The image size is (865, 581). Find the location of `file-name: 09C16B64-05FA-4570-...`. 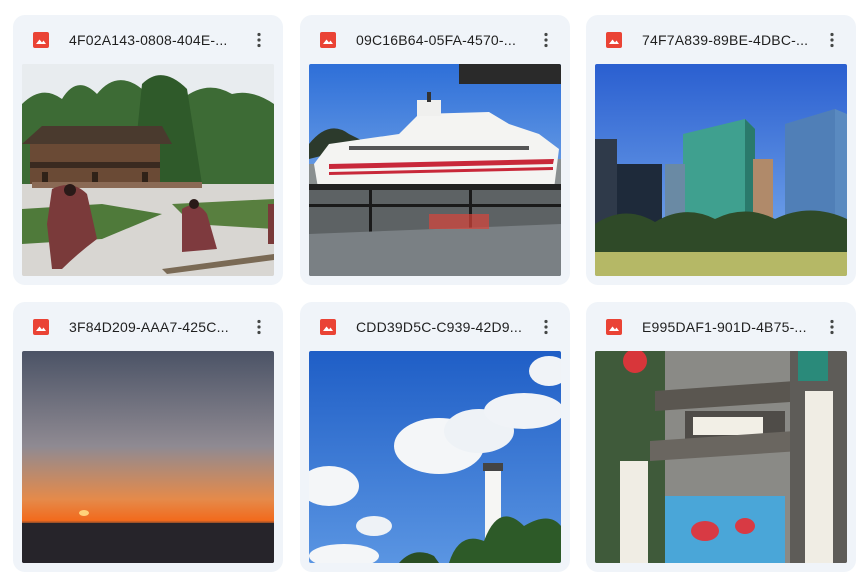

file-name: 09C16B64-05FA-4570-... is located at coordinates (436, 40).